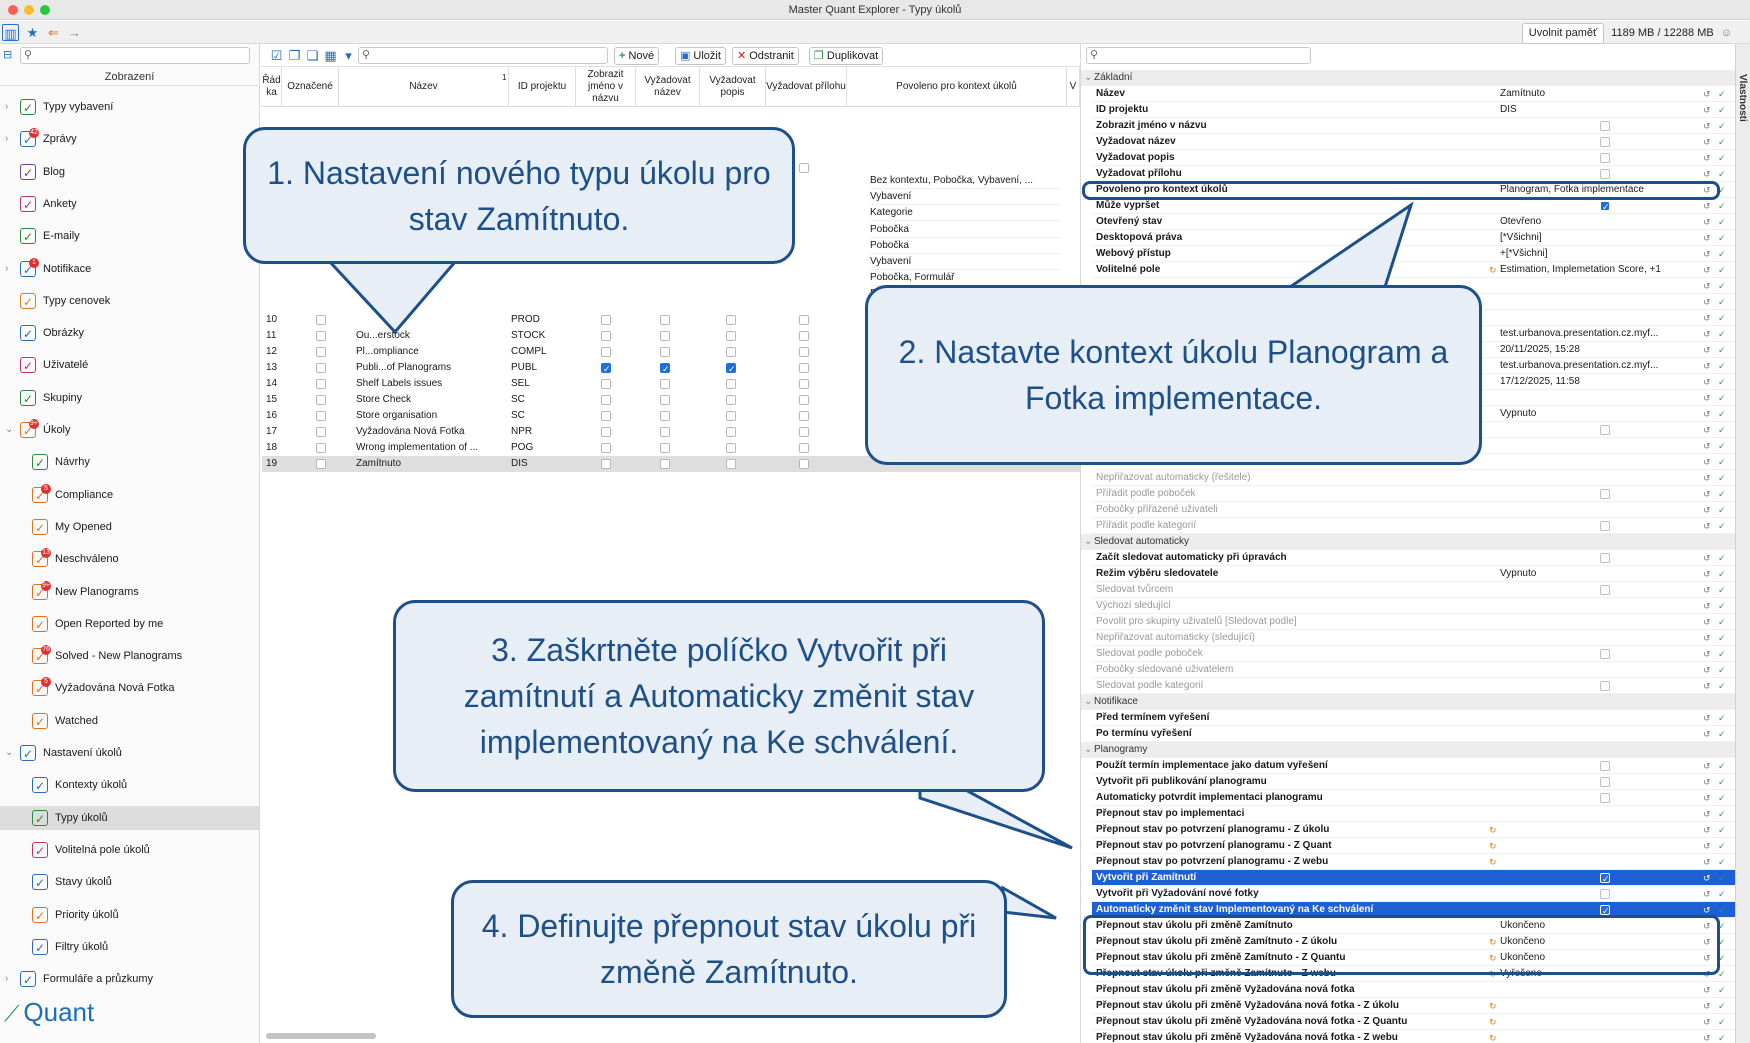 Image resolution: width=1750 pixels, height=1043 pixels. What do you see at coordinates (1349, 245) in the screenshot?
I see `callout-2-tail` at bounding box center [1349, 245].